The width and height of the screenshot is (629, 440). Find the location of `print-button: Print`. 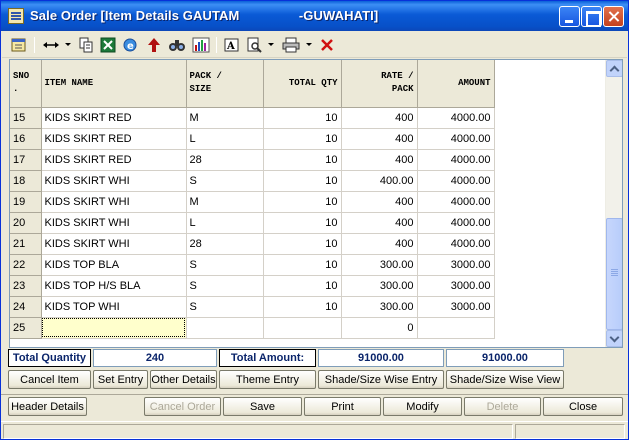

print-button: Print is located at coordinates (342, 406).